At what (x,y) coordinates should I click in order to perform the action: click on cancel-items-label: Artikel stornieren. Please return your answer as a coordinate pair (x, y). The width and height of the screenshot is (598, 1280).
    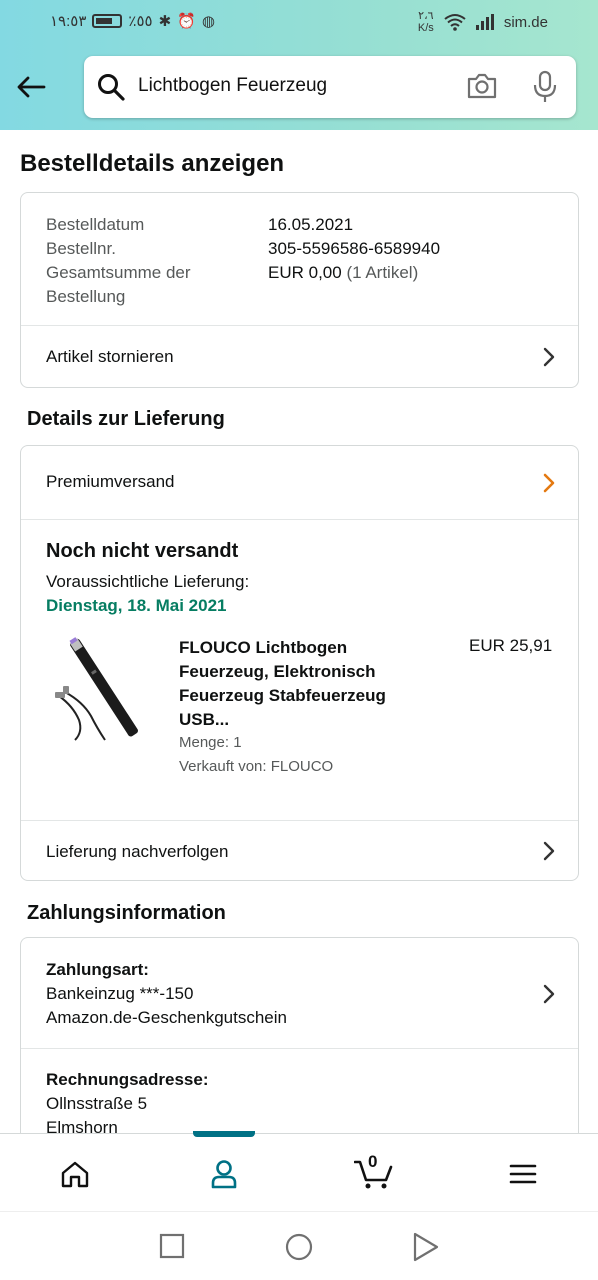
    Looking at the image, I should click on (110, 356).